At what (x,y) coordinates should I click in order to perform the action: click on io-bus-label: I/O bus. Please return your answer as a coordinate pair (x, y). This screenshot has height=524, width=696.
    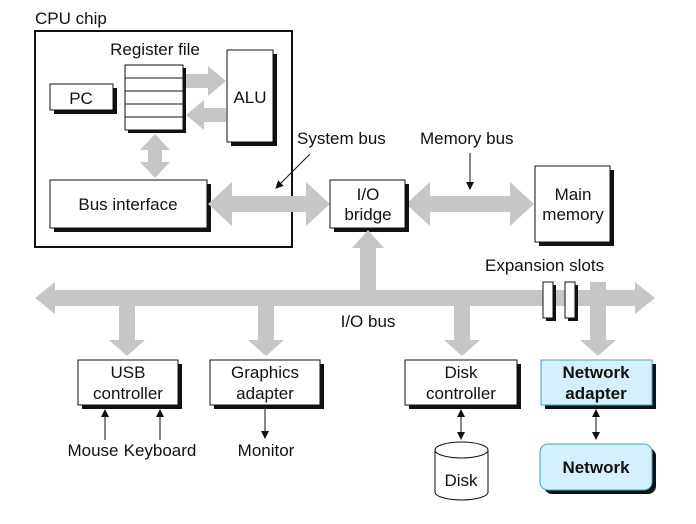
    Looking at the image, I should click on (368, 321).